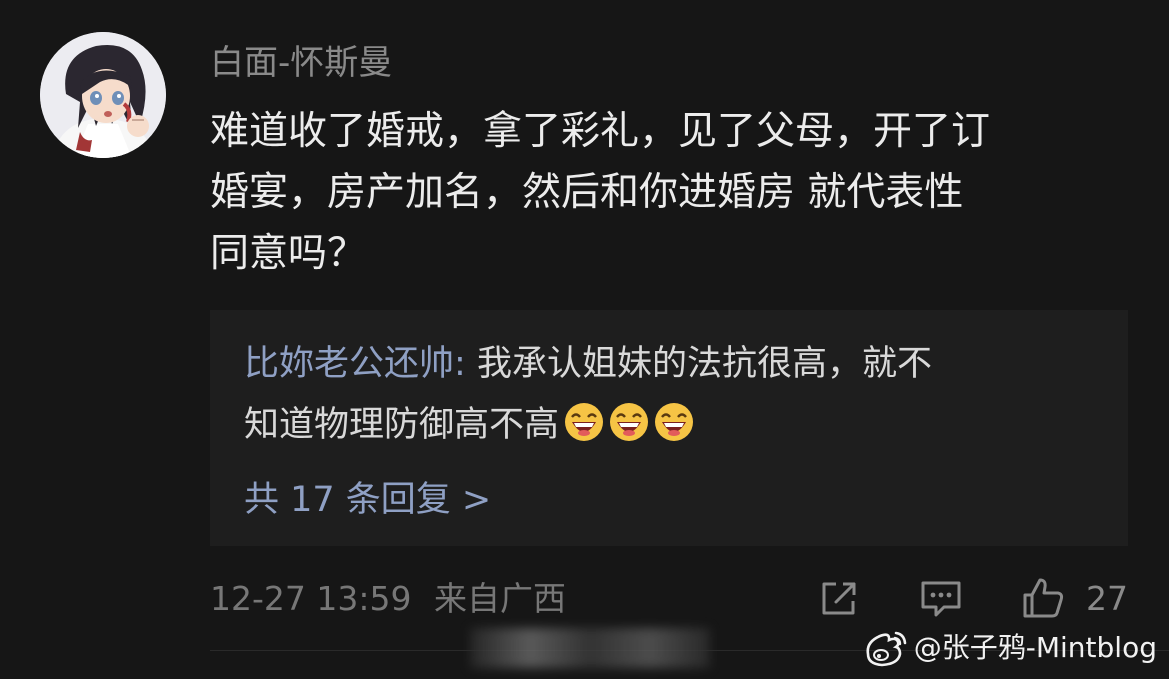  What do you see at coordinates (600, 131) in the screenshot?
I see `comment-text-line: 难道收了婚戒，拿了彩礼，见了父母，开了订` at bounding box center [600, 131].